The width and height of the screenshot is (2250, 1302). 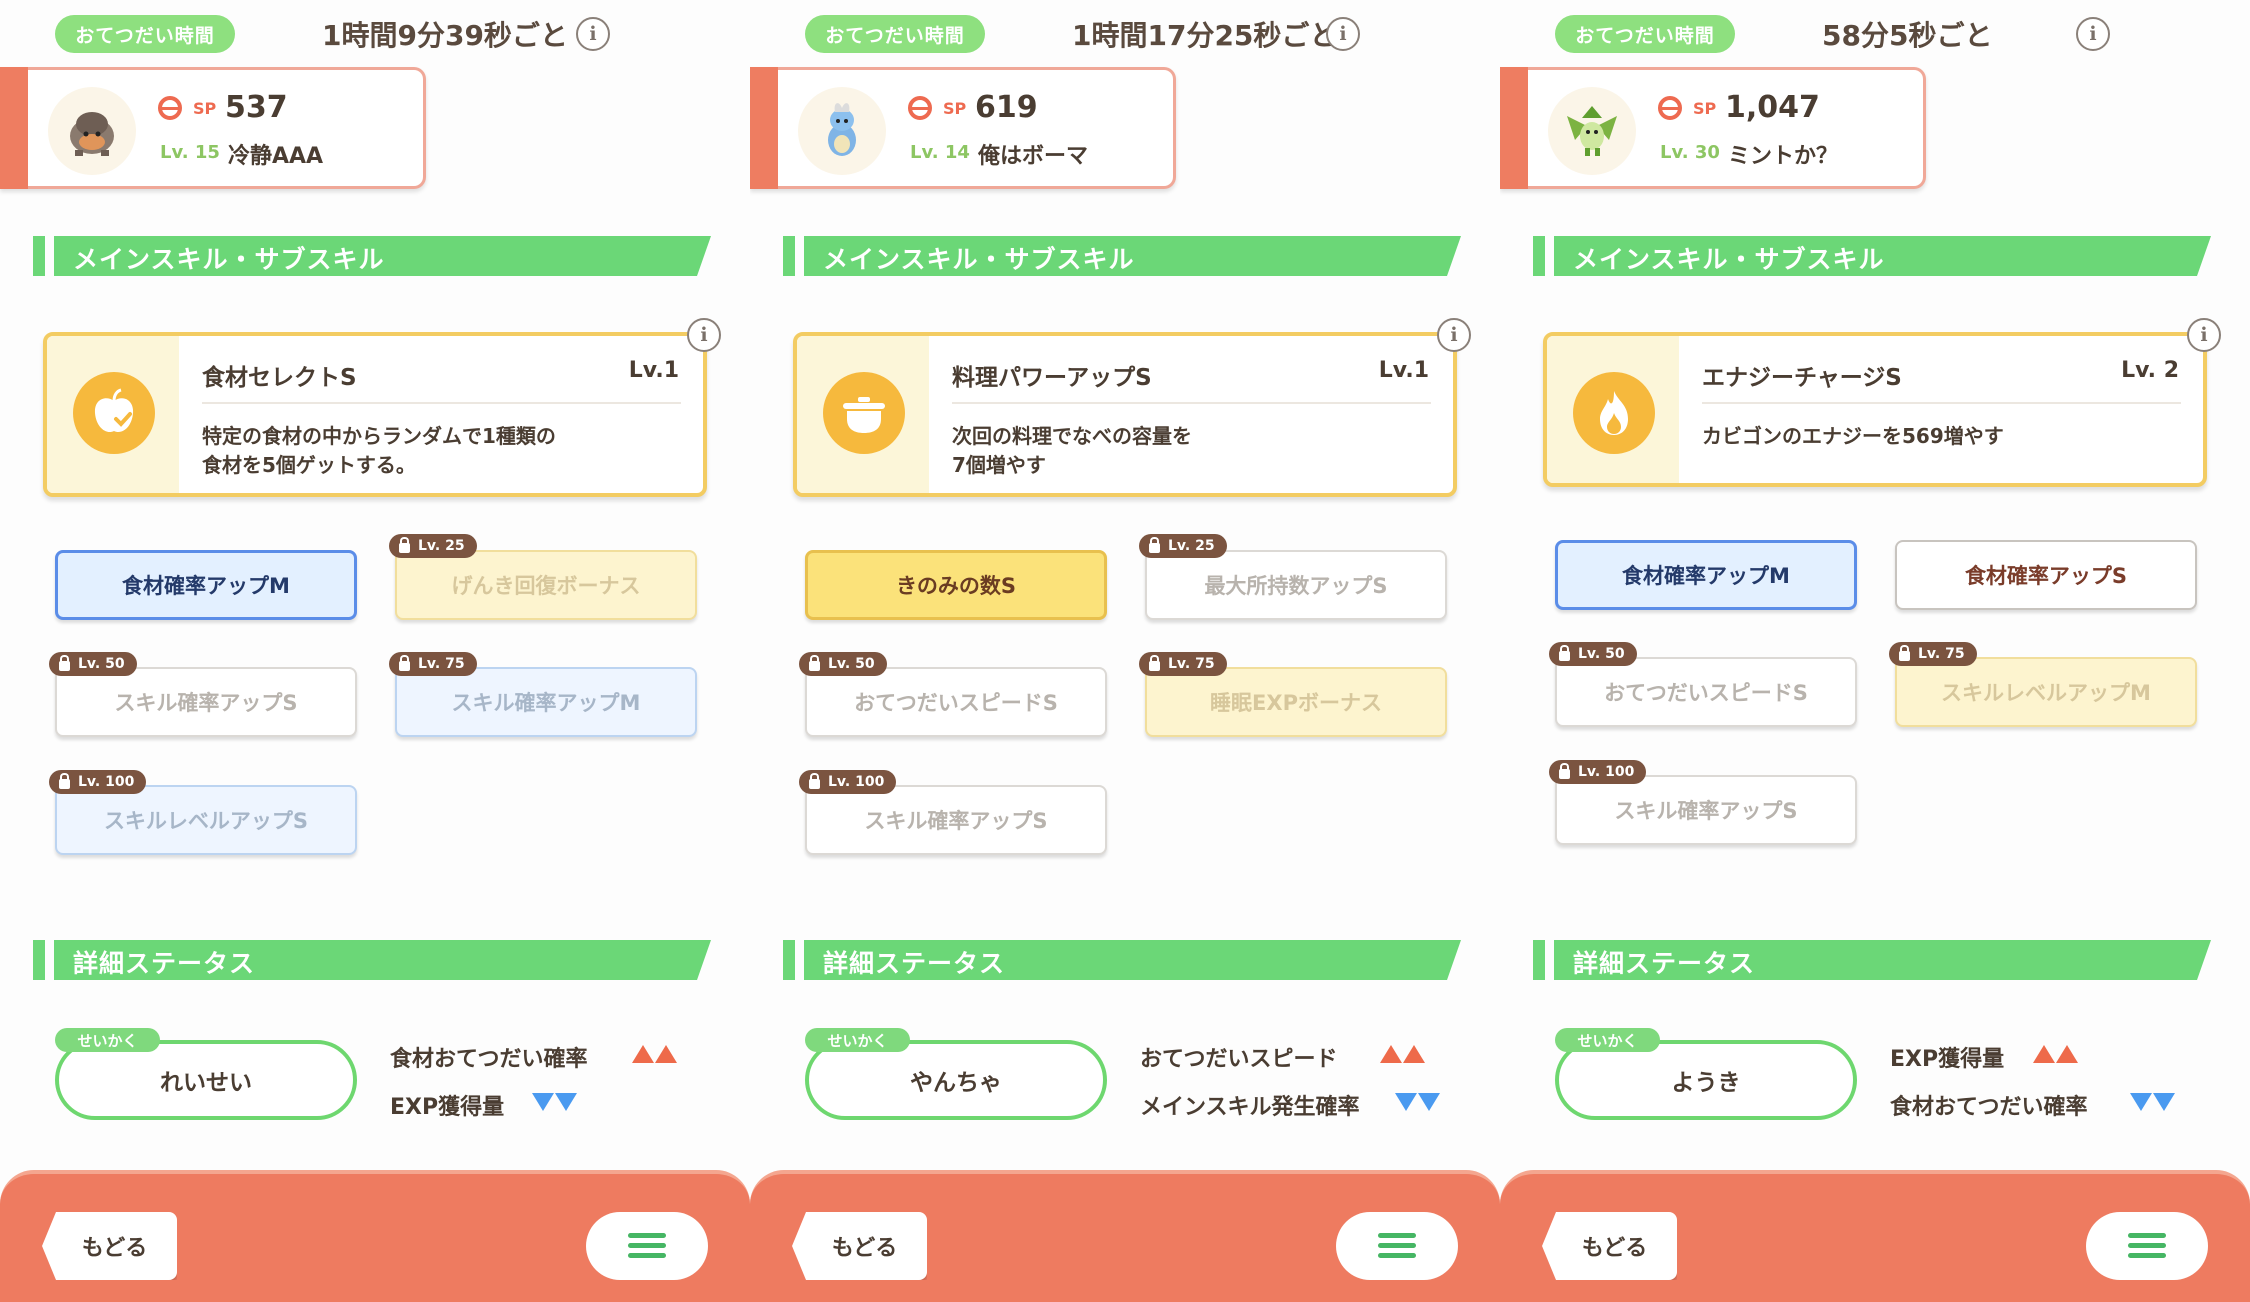 What do you see at coordinates (256, 107) in the screenshot?
I see `sp-value: 537` at bounding box center [256, 107].